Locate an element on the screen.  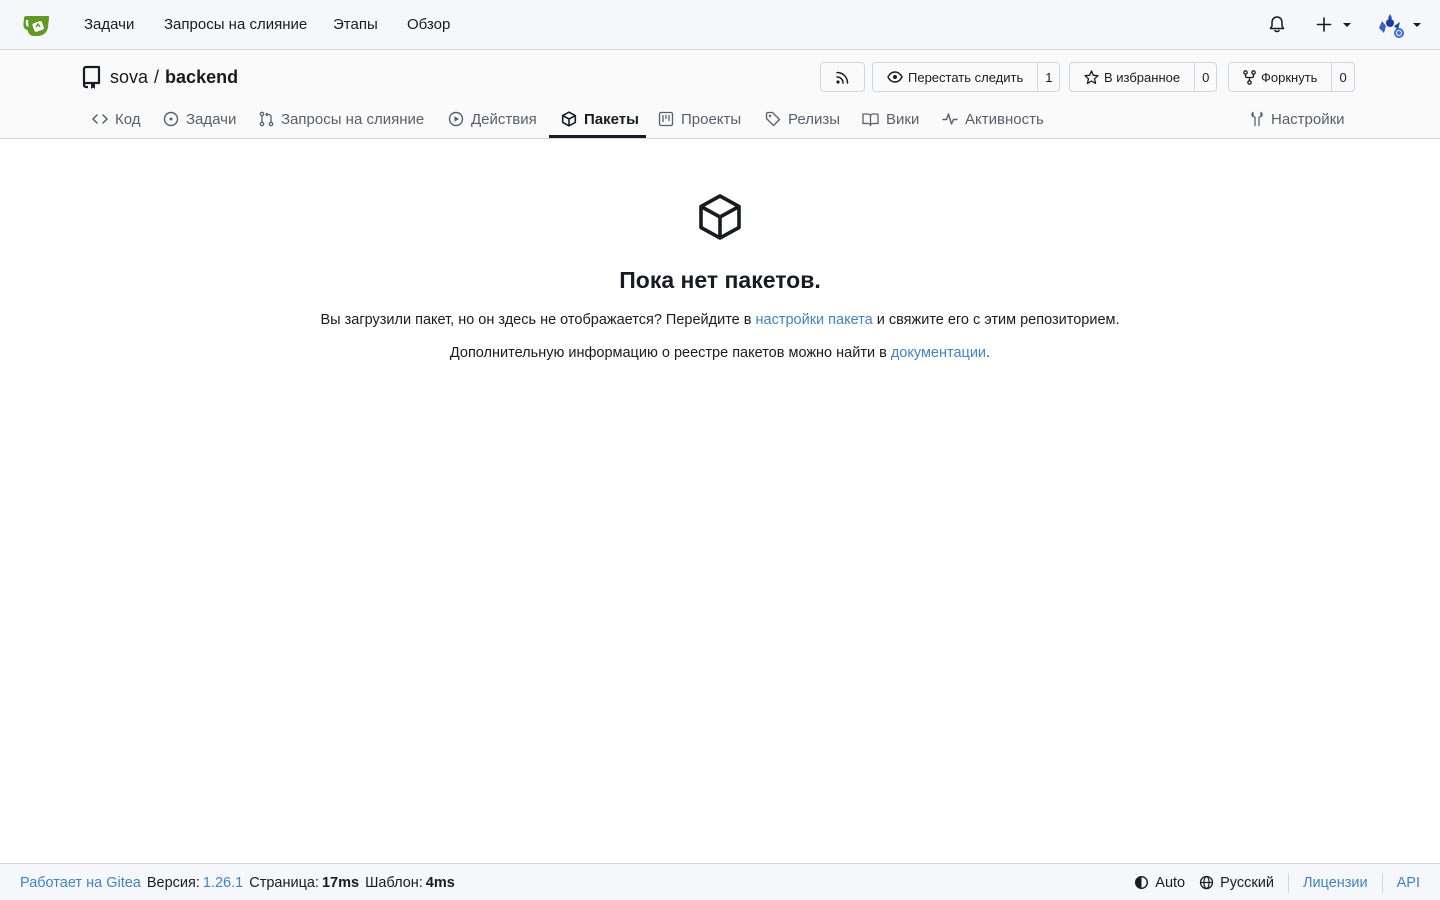
unwatch-button: Перестать следить is located at coordinates (955, 77).